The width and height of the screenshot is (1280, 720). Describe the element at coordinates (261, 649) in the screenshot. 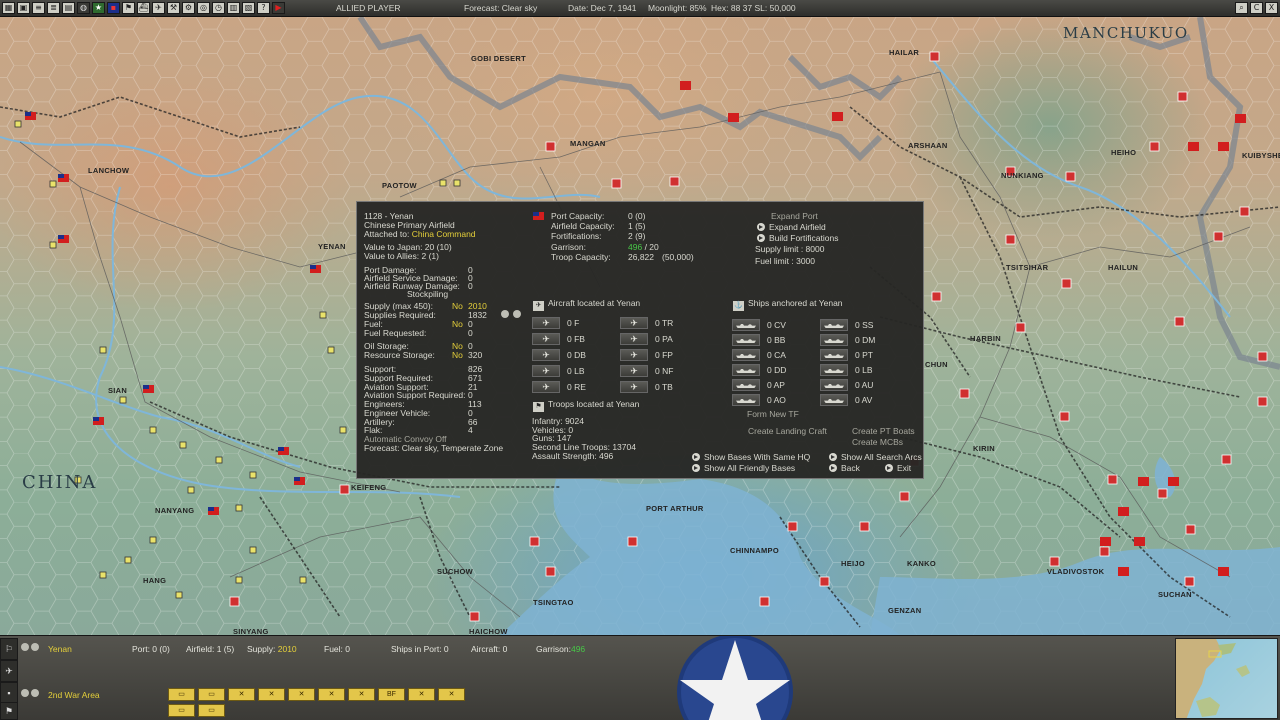

I see `supply-label: Supply:` at that location.